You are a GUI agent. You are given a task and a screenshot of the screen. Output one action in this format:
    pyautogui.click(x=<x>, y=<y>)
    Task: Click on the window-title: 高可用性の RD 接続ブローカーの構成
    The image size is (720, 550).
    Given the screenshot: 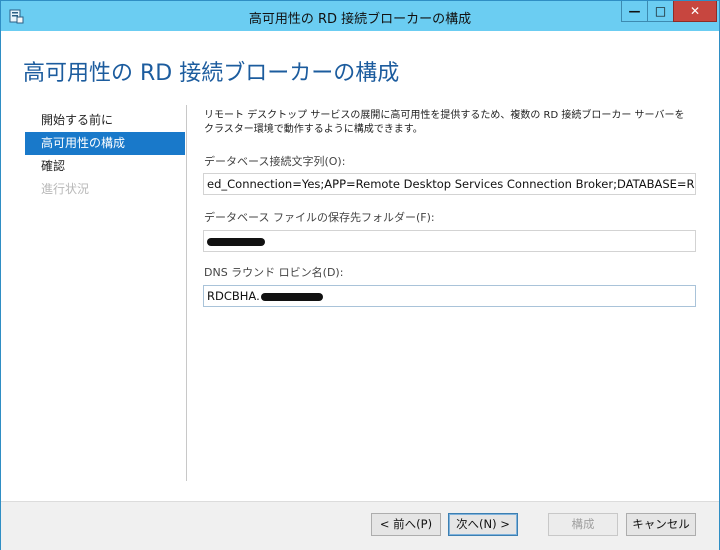 What is the action you would take?
    pyautogui.click(x=360, y=19)
    